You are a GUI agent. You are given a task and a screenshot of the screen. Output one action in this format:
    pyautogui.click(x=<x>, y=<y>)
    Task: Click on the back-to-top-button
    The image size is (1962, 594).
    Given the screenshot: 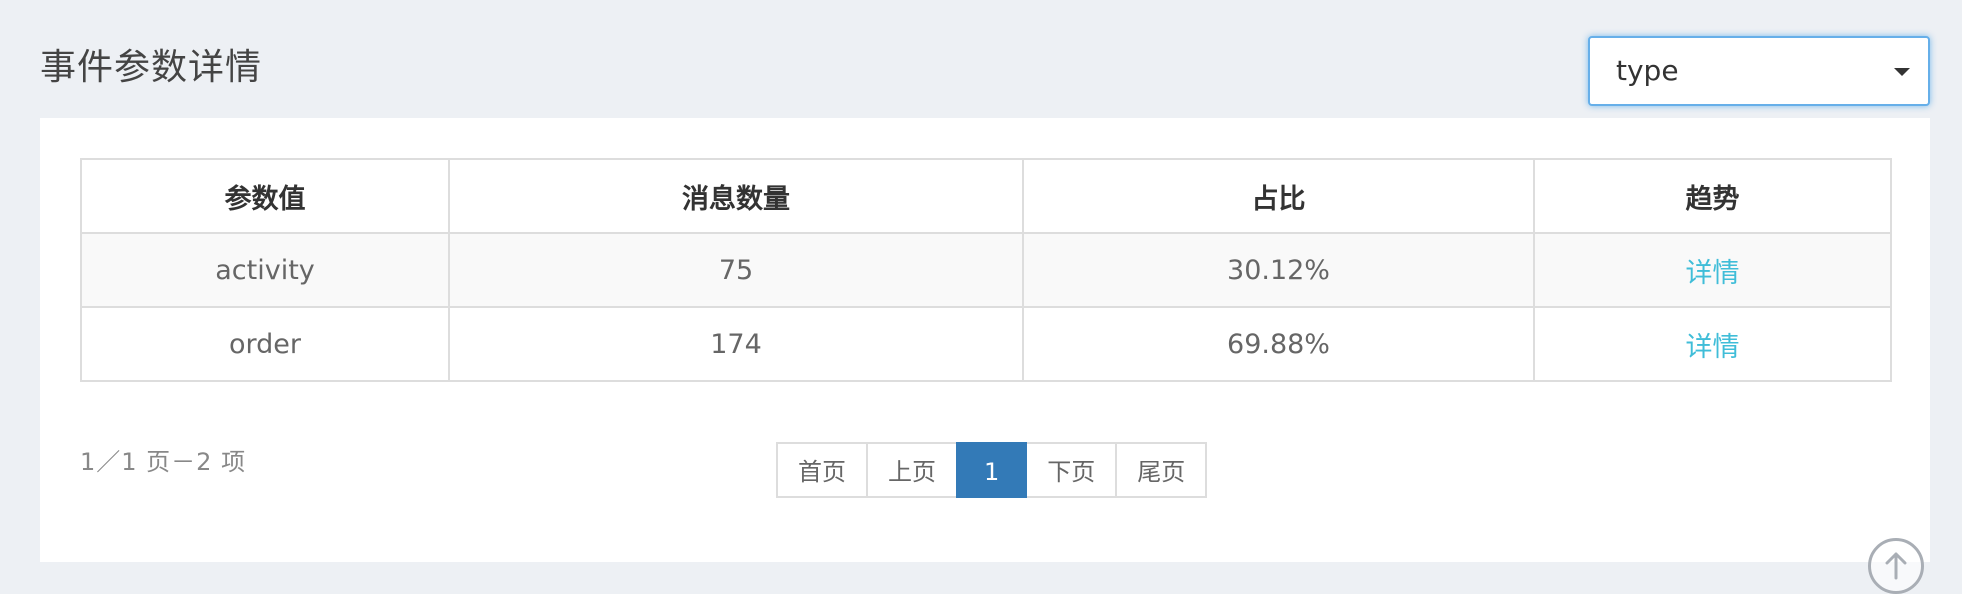 What is the action you would take?
    pyautogui.click(x=1896, y=566)
    